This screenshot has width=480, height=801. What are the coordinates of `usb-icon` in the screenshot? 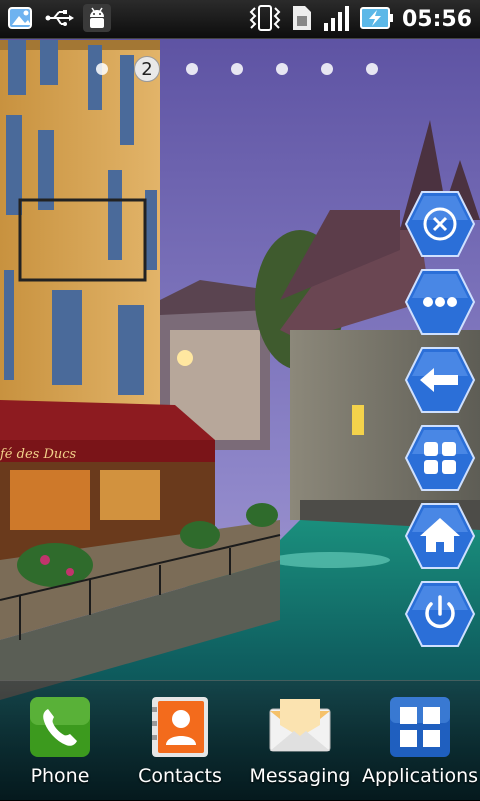 It's located at (59, 20).